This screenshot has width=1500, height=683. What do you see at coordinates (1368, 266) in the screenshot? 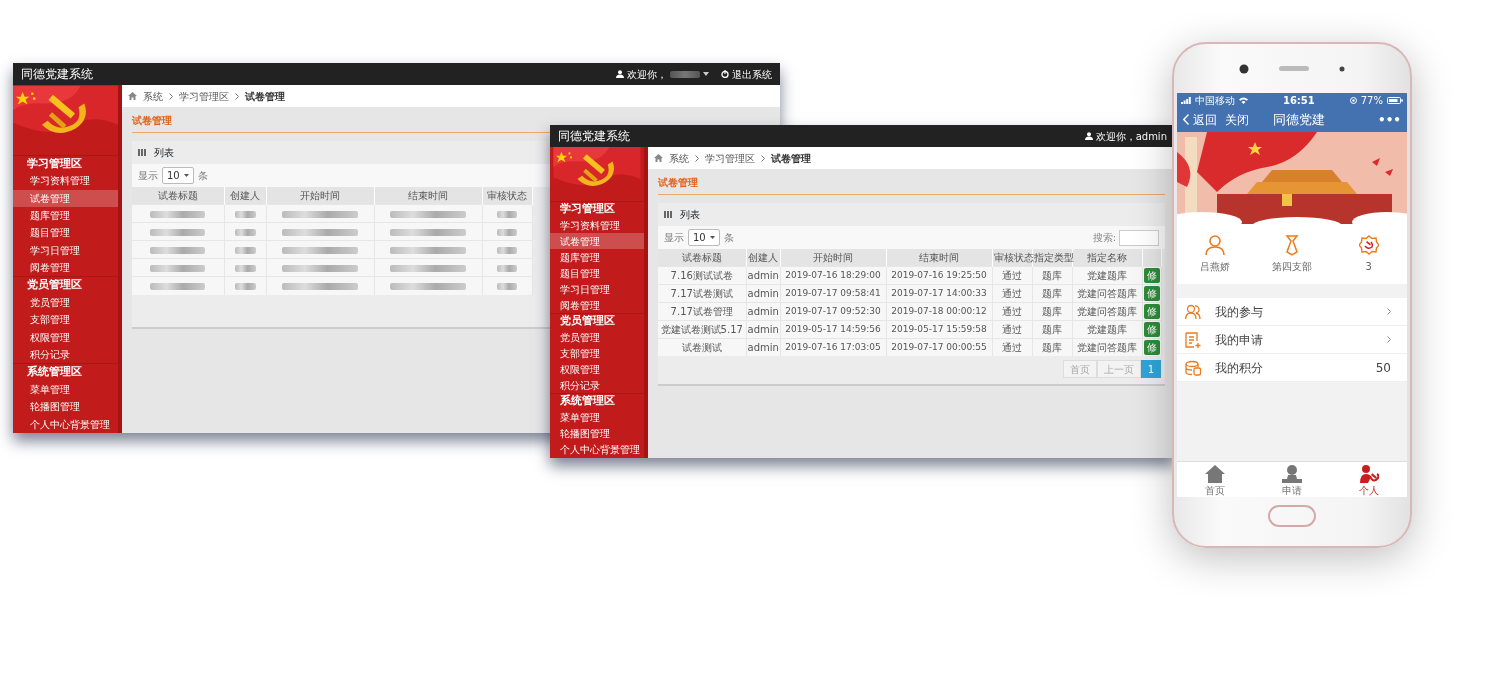
I see `profile-text: 3` at bounding box center [1368, 266].